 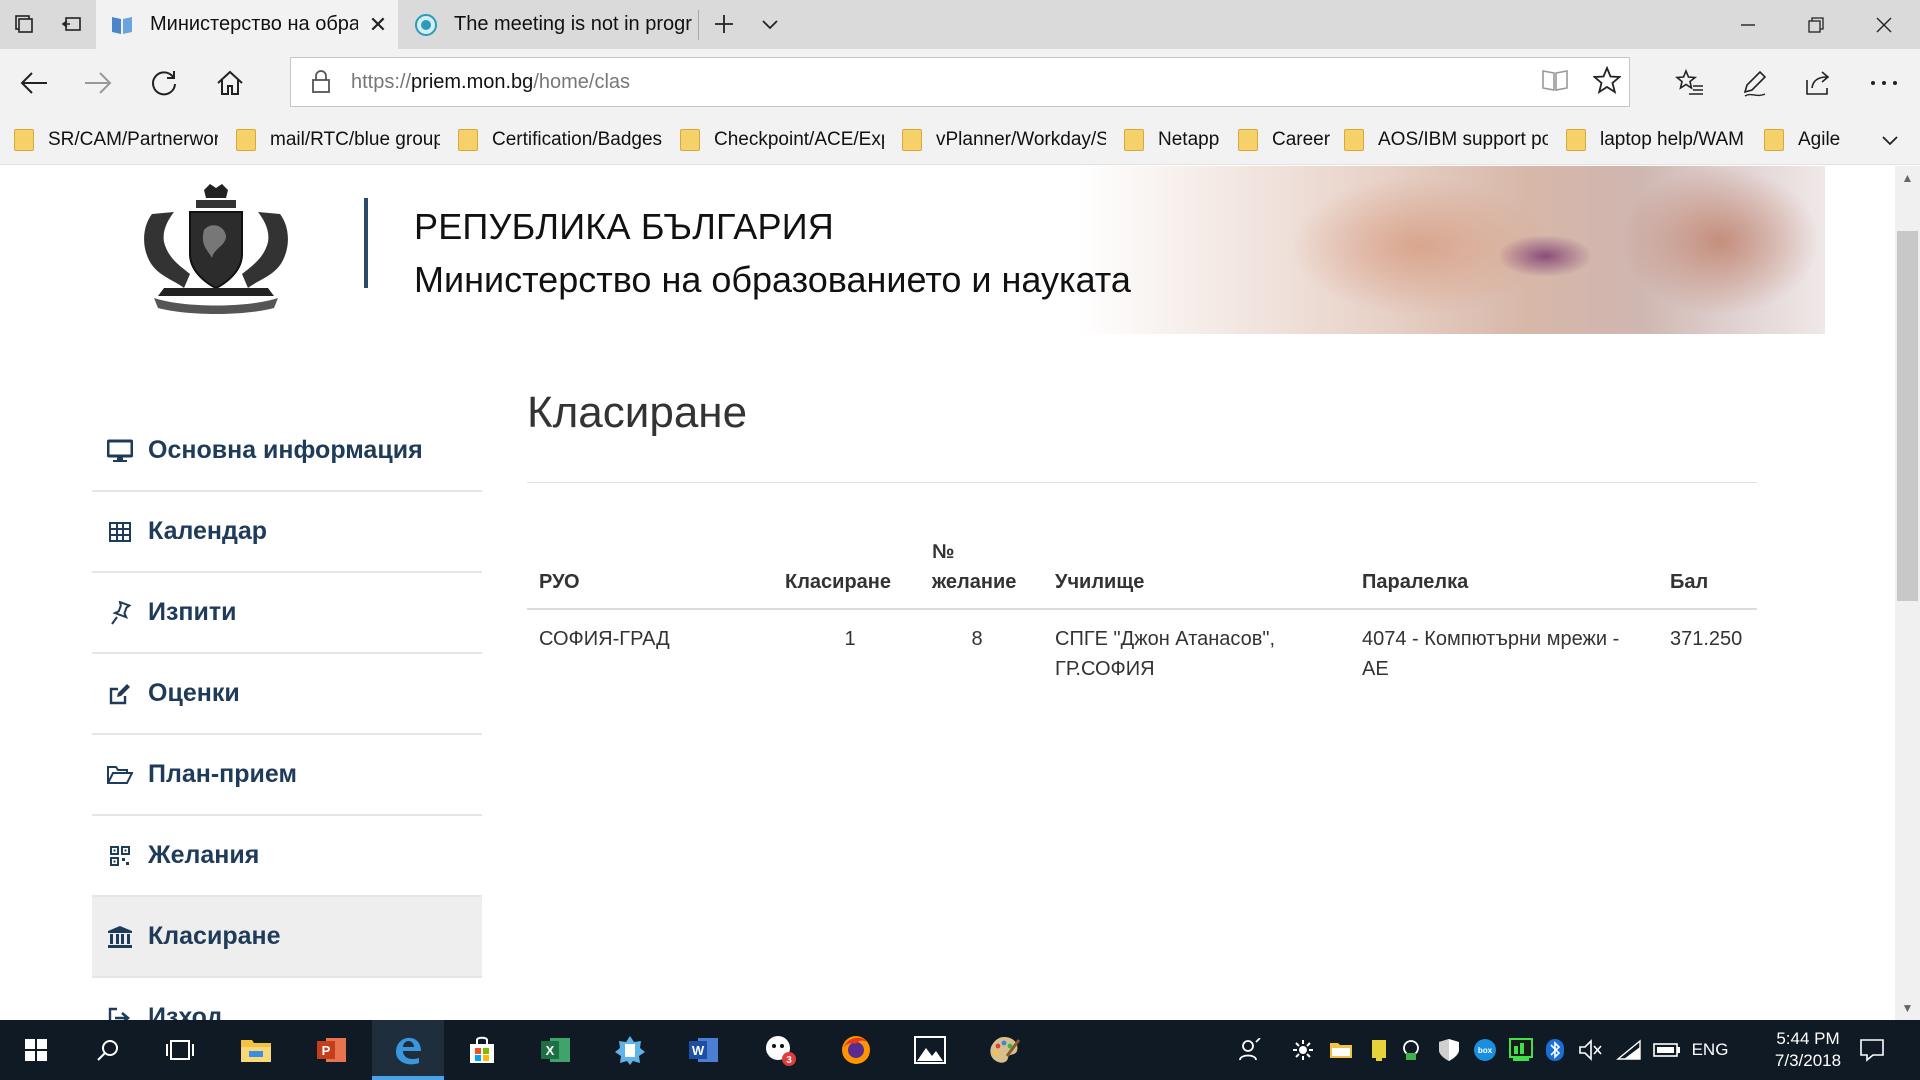 What do you see at coordinates (287, 775) in the screenshot?
I see `sidebar-item-admission-plan: План-прием` at bounding box center [287, 775].